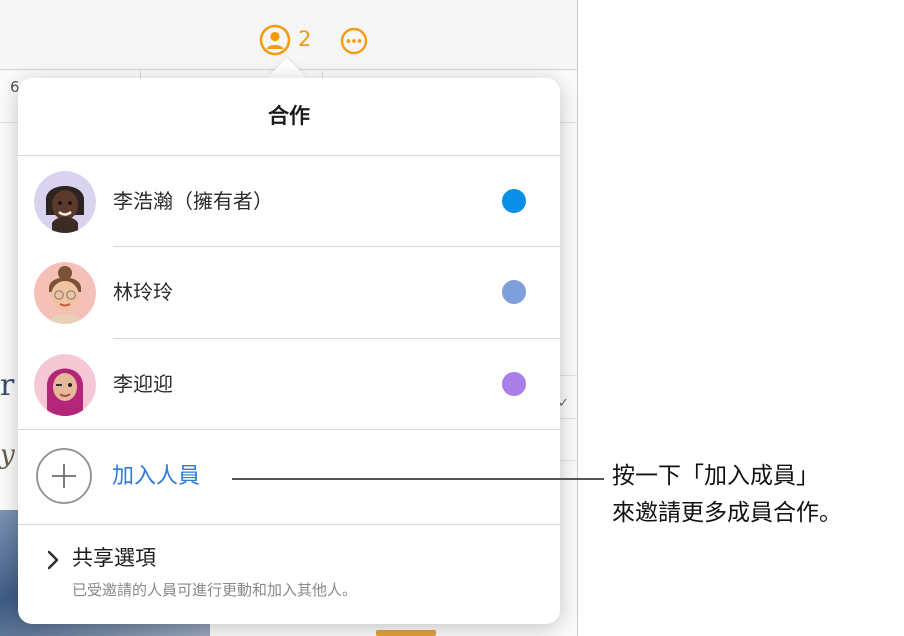  Describe the element at coordinates (53, 560) in the screenshot. I see `chevron-right-icon` at that location.